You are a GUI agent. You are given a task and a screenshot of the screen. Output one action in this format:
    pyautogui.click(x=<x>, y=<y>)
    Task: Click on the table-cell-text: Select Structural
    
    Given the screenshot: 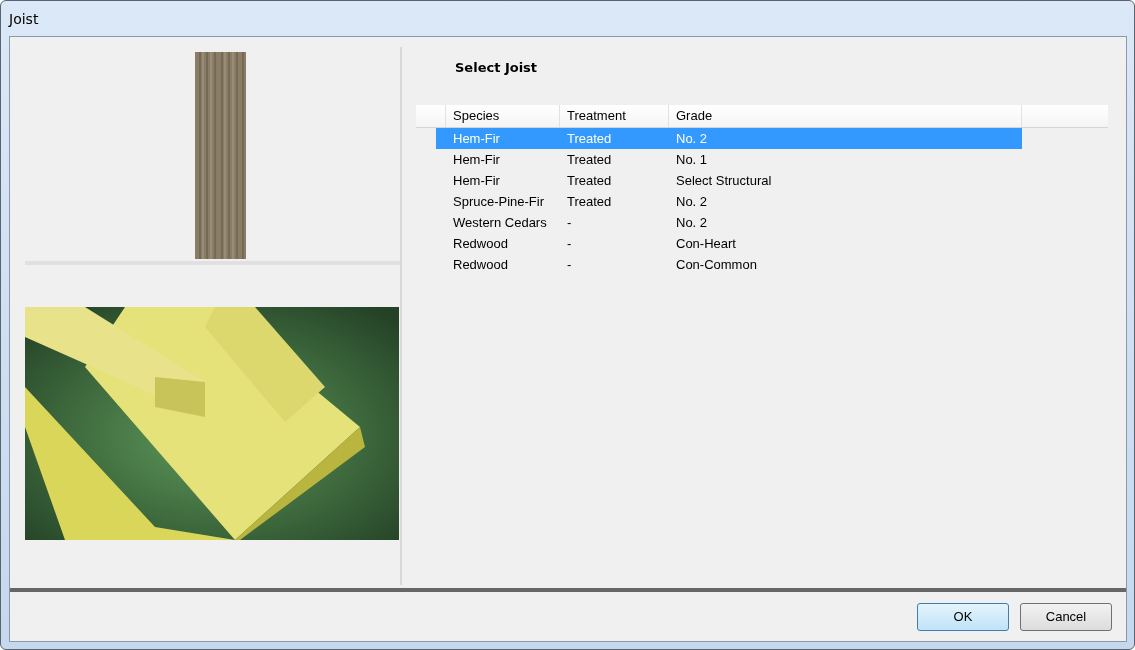 What is the action you would take?
    pyautogui.click(x=723, y=180)
    